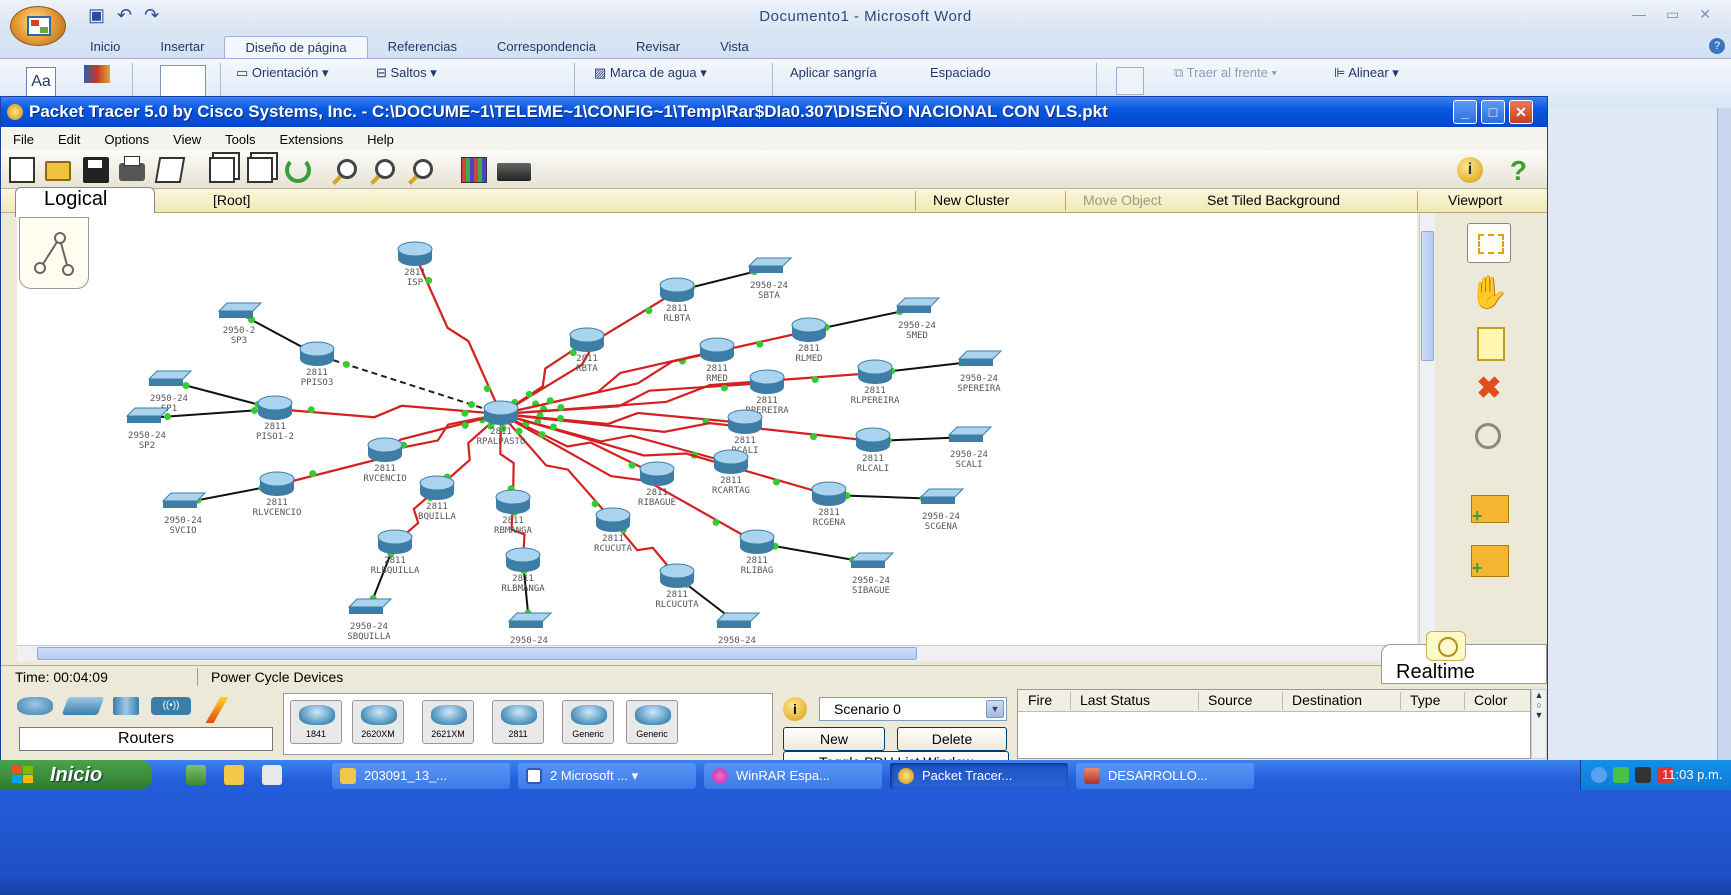 This screenshot has height=895, width=1731. I want to click on speaker-icon, so click(1643, 775).